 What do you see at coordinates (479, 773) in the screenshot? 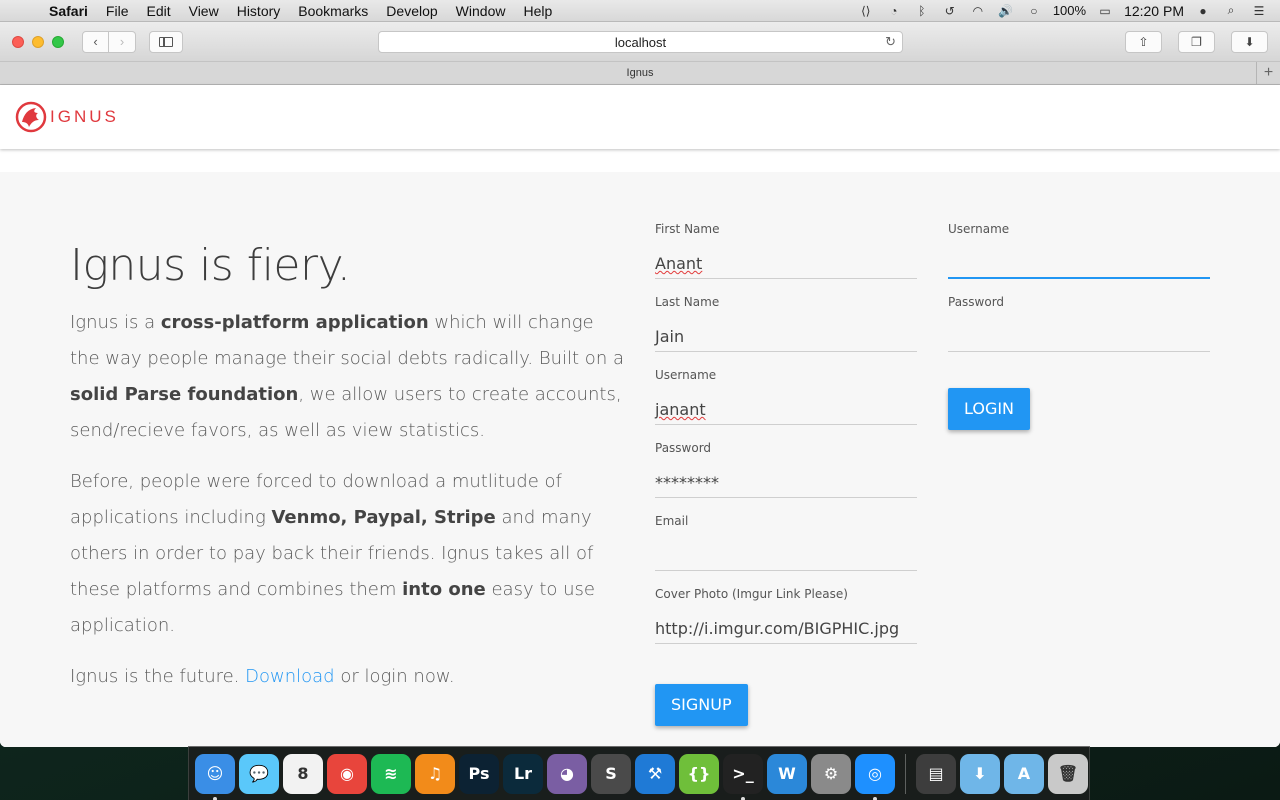
I see `photoshop-icon: Ps` at bounding box center [479, 773].